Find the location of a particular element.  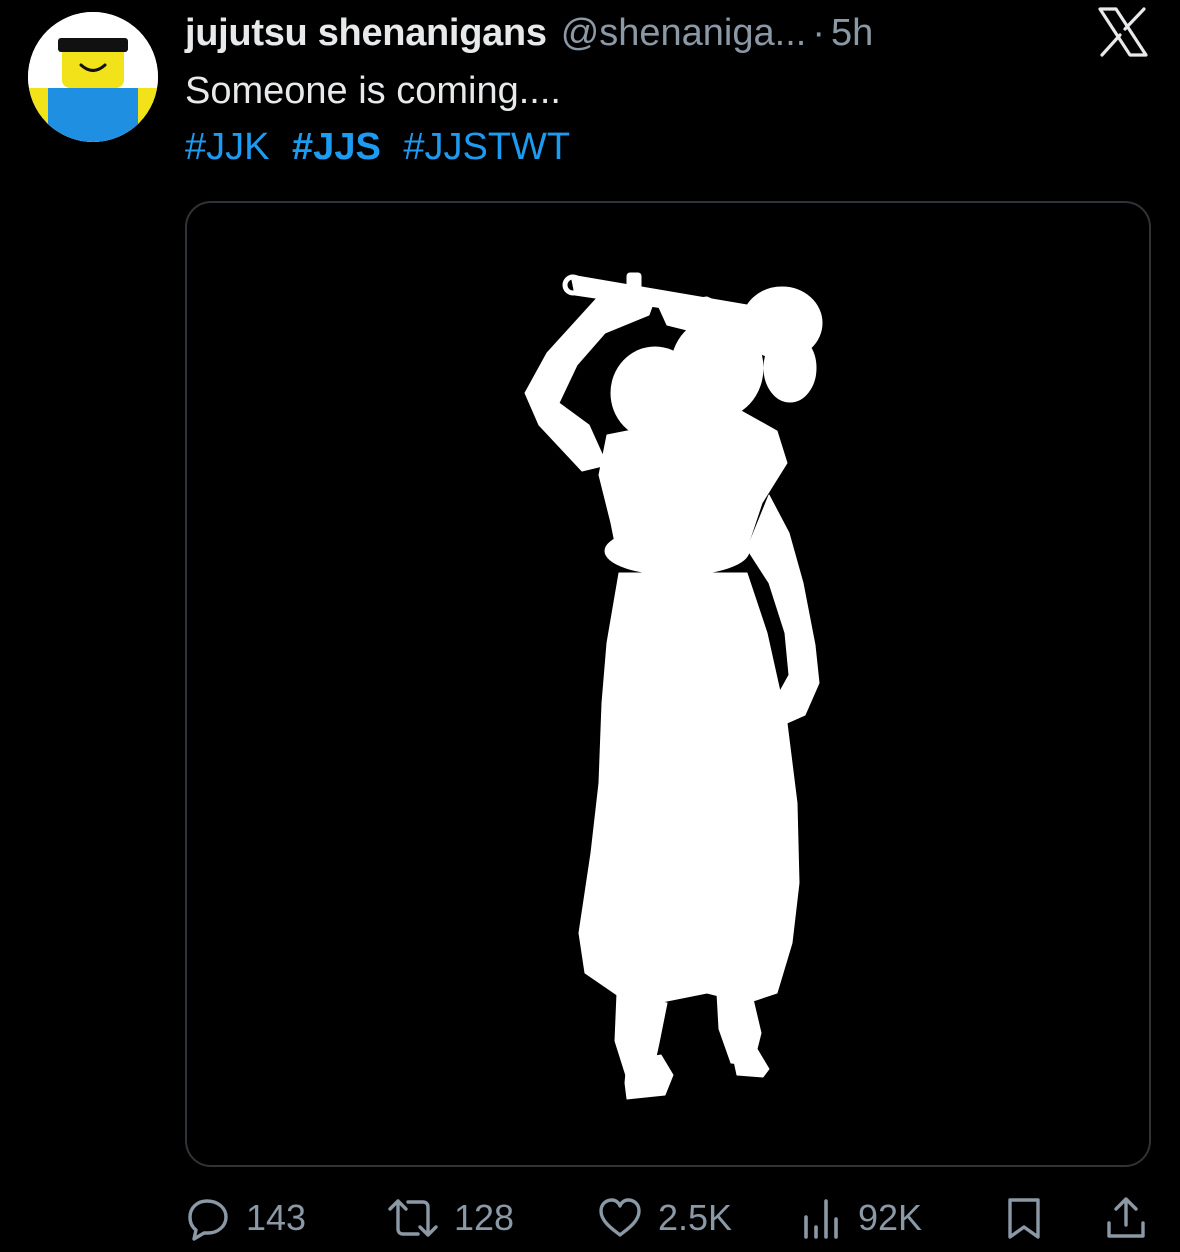

reply-count: 143 is located at coordinates (276, 1217).